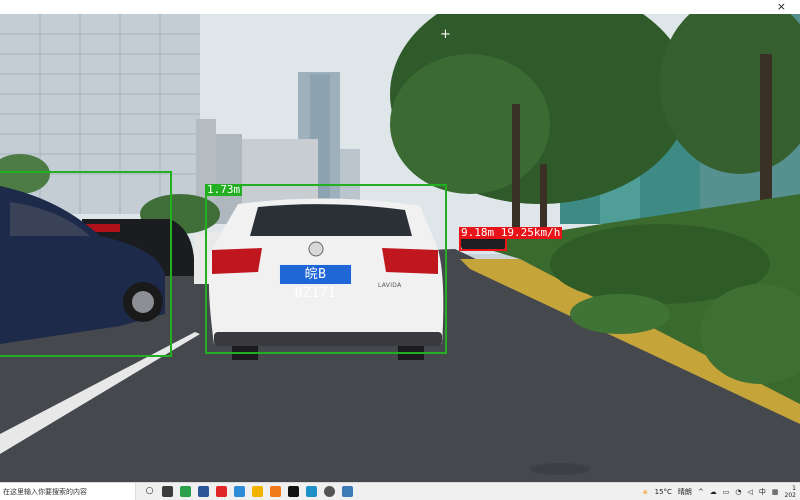  What do you see at coordinates (790, 495) in the screenshot?
I see `clock-date: 202` at bounding box center [790, 495].